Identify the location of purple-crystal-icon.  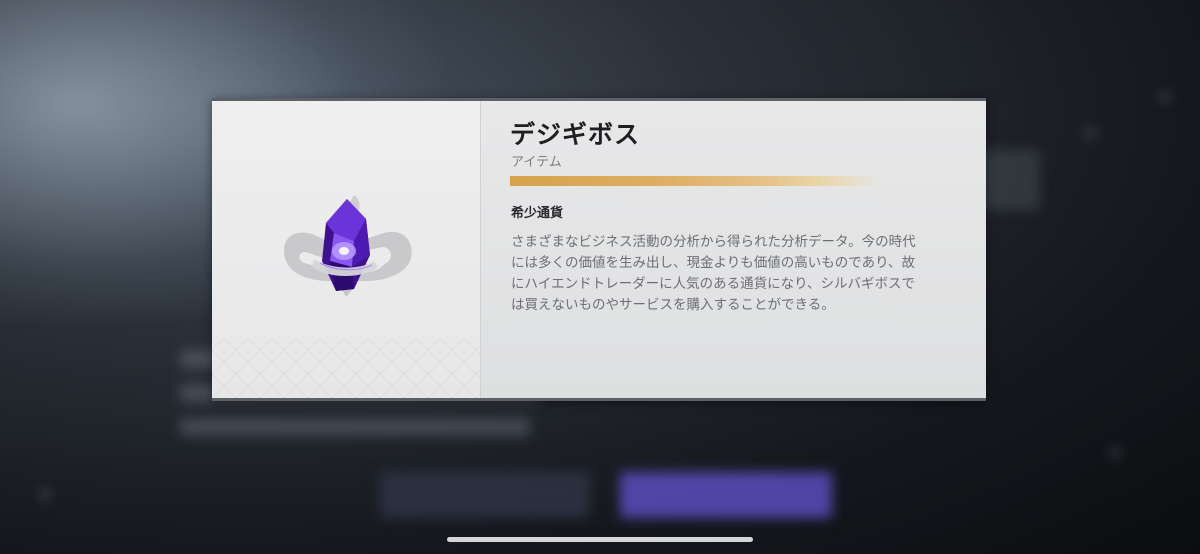
(348, 246).